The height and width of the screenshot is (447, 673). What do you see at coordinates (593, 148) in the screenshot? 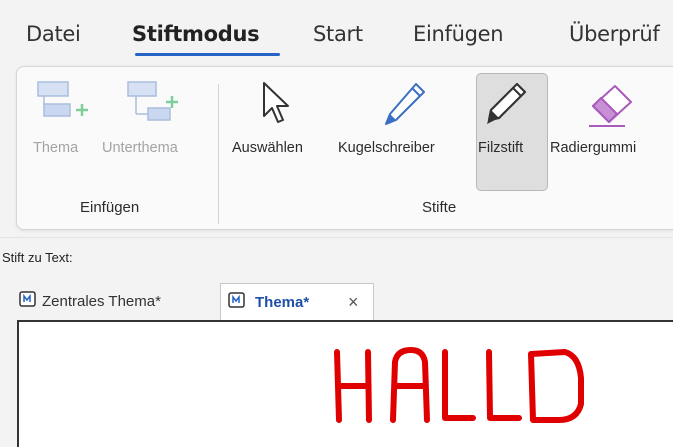
I see `radiergummi-label: Radiergummi` at bounding box center [593, 148].